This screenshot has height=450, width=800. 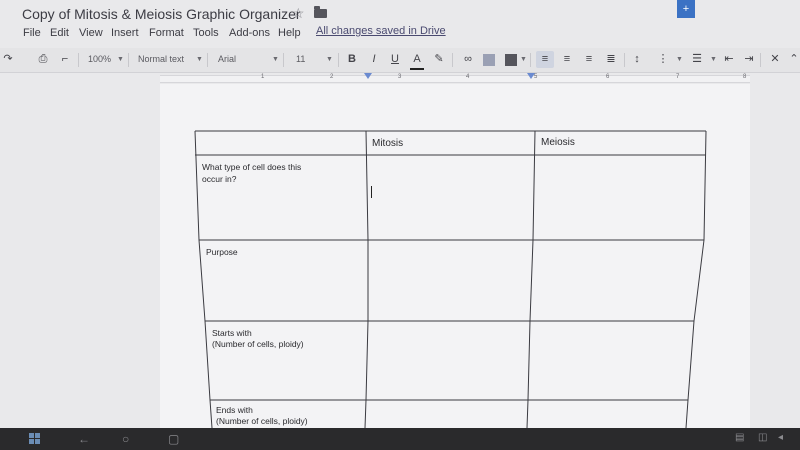 I want to click on column-header-meiosis: Meiosis, so click(x=558, y=142).